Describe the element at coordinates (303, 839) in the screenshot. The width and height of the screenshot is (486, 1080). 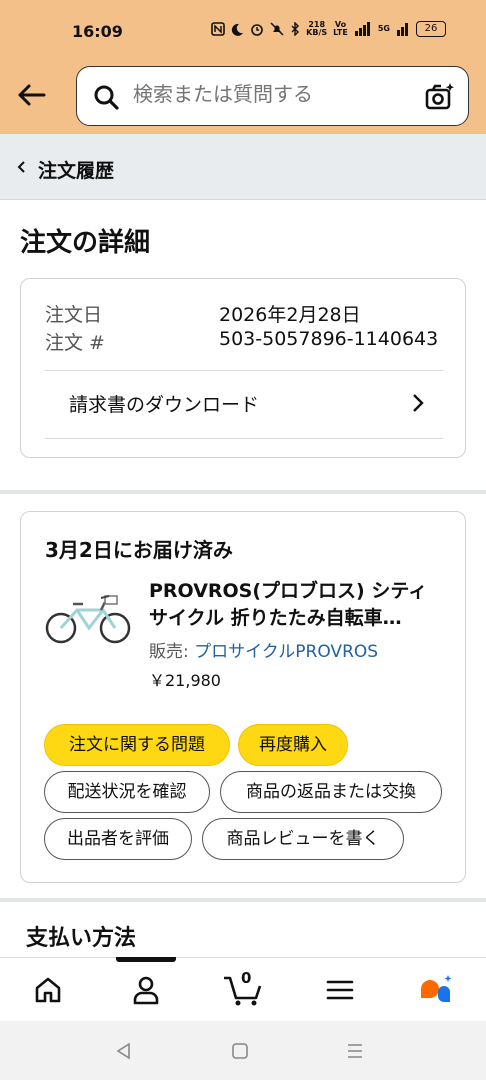
I see `write-review-button: 商品レビューを書く` at that location.